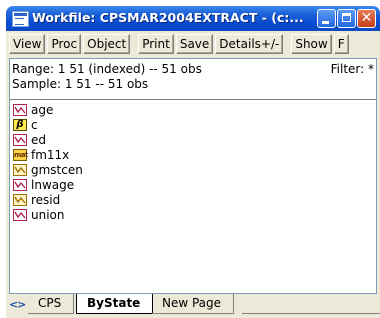 Image resolution: width=380 pixels, height=318 pixels. I want to click on page-tab-bar: < > CPS ByState New Page, so click(193, 306).